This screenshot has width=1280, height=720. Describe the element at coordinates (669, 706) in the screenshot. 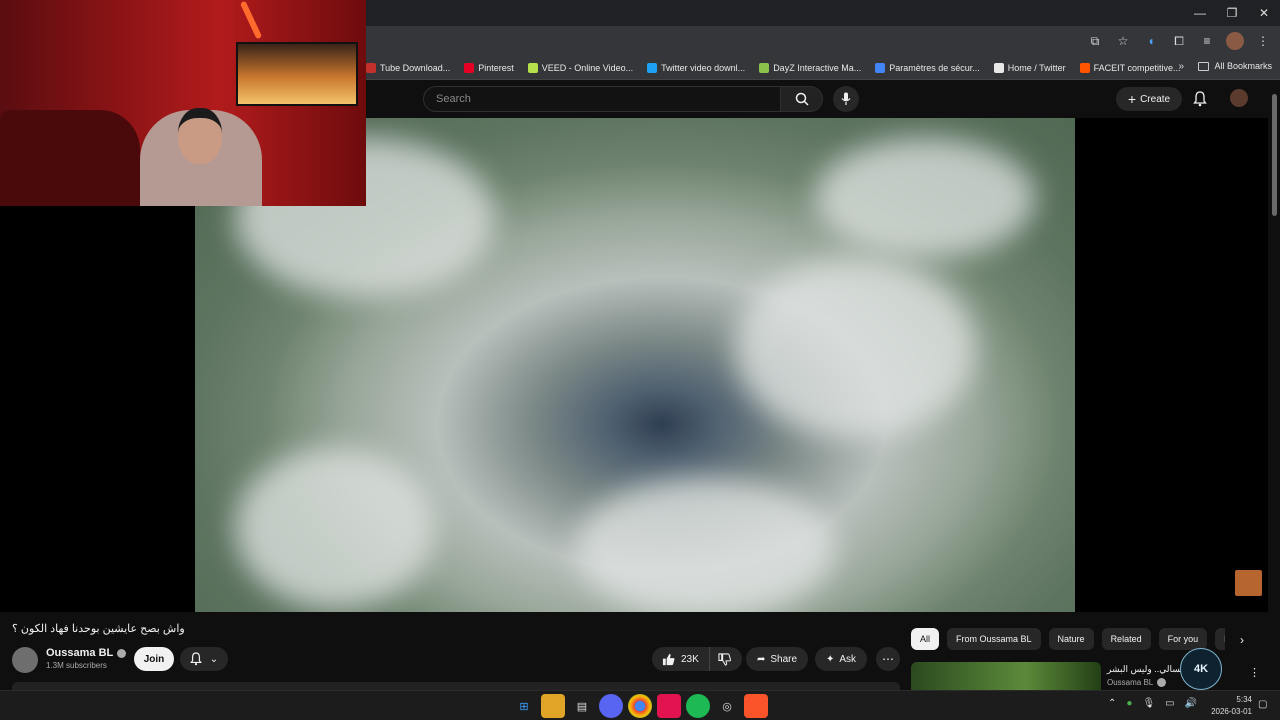

I see `capcut-icon` at that location.